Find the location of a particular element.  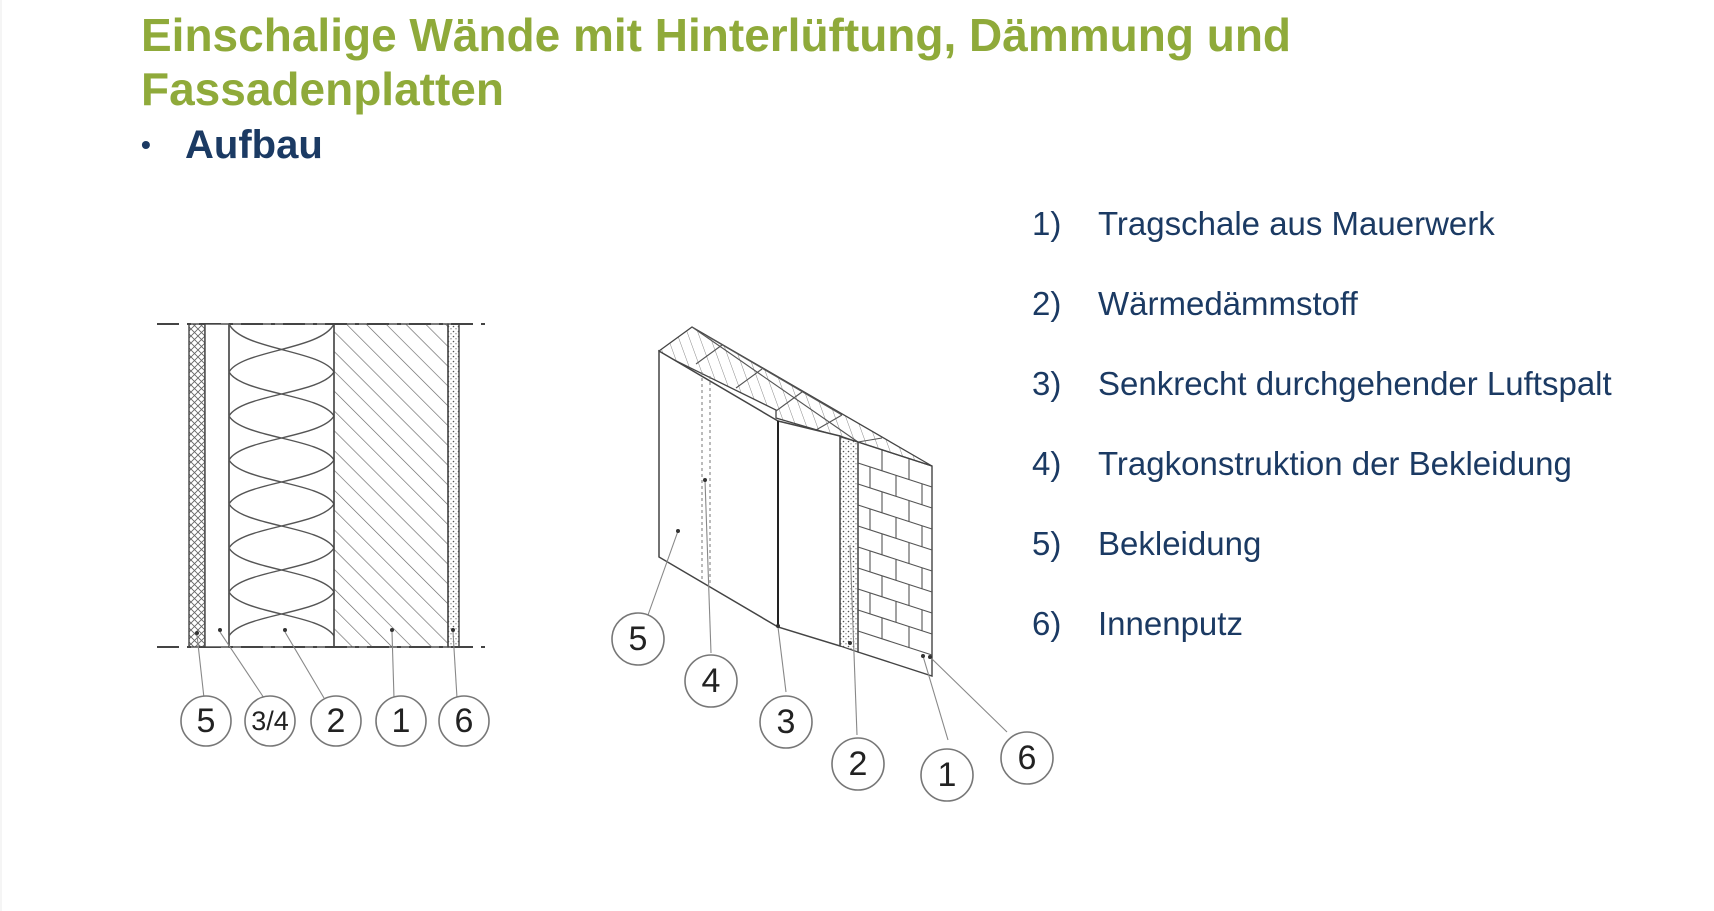

section-plaster-layer is located at coordinates (453, 485).